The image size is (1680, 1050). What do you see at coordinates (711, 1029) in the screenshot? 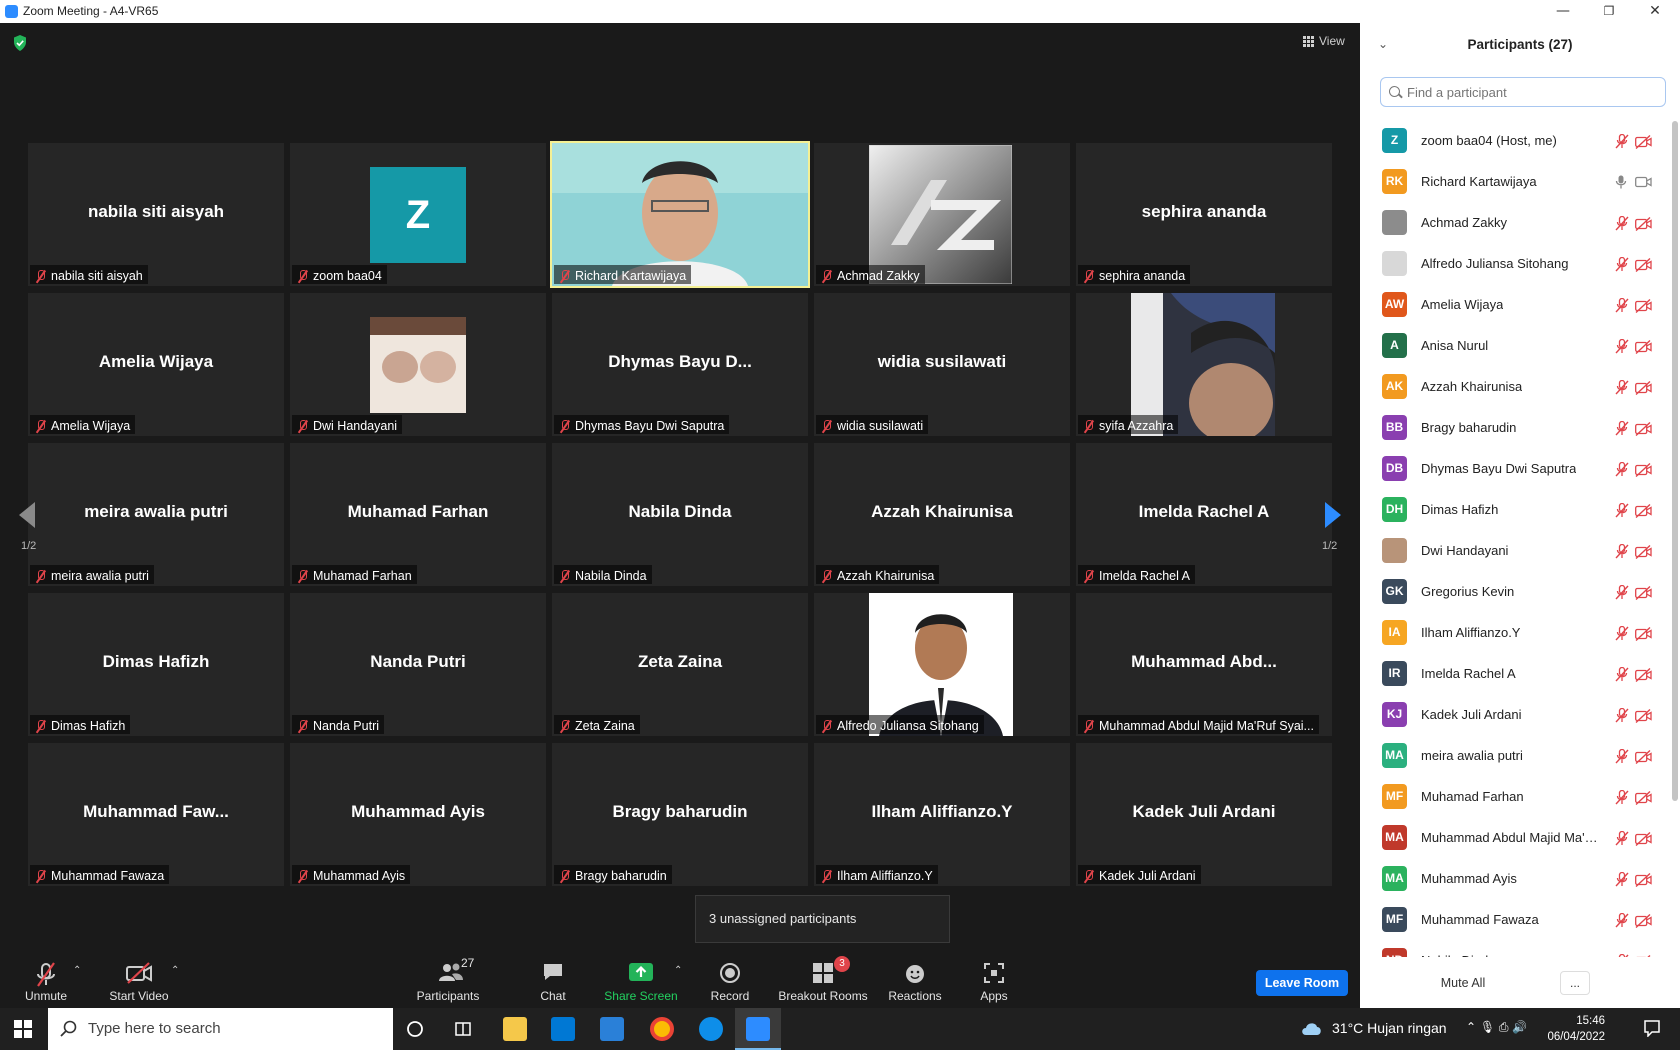
I see `teamviewer-icon` at bounding box center [711, 1029].